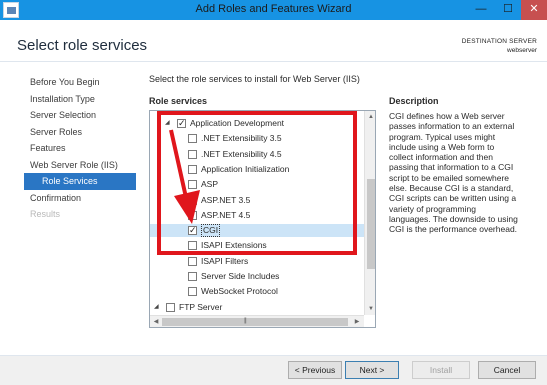 Image resolution: width=547 pixels, height=385 pixels. I want to click on nav-item-before-you-begin: Before You Begin, so click(80, 82).